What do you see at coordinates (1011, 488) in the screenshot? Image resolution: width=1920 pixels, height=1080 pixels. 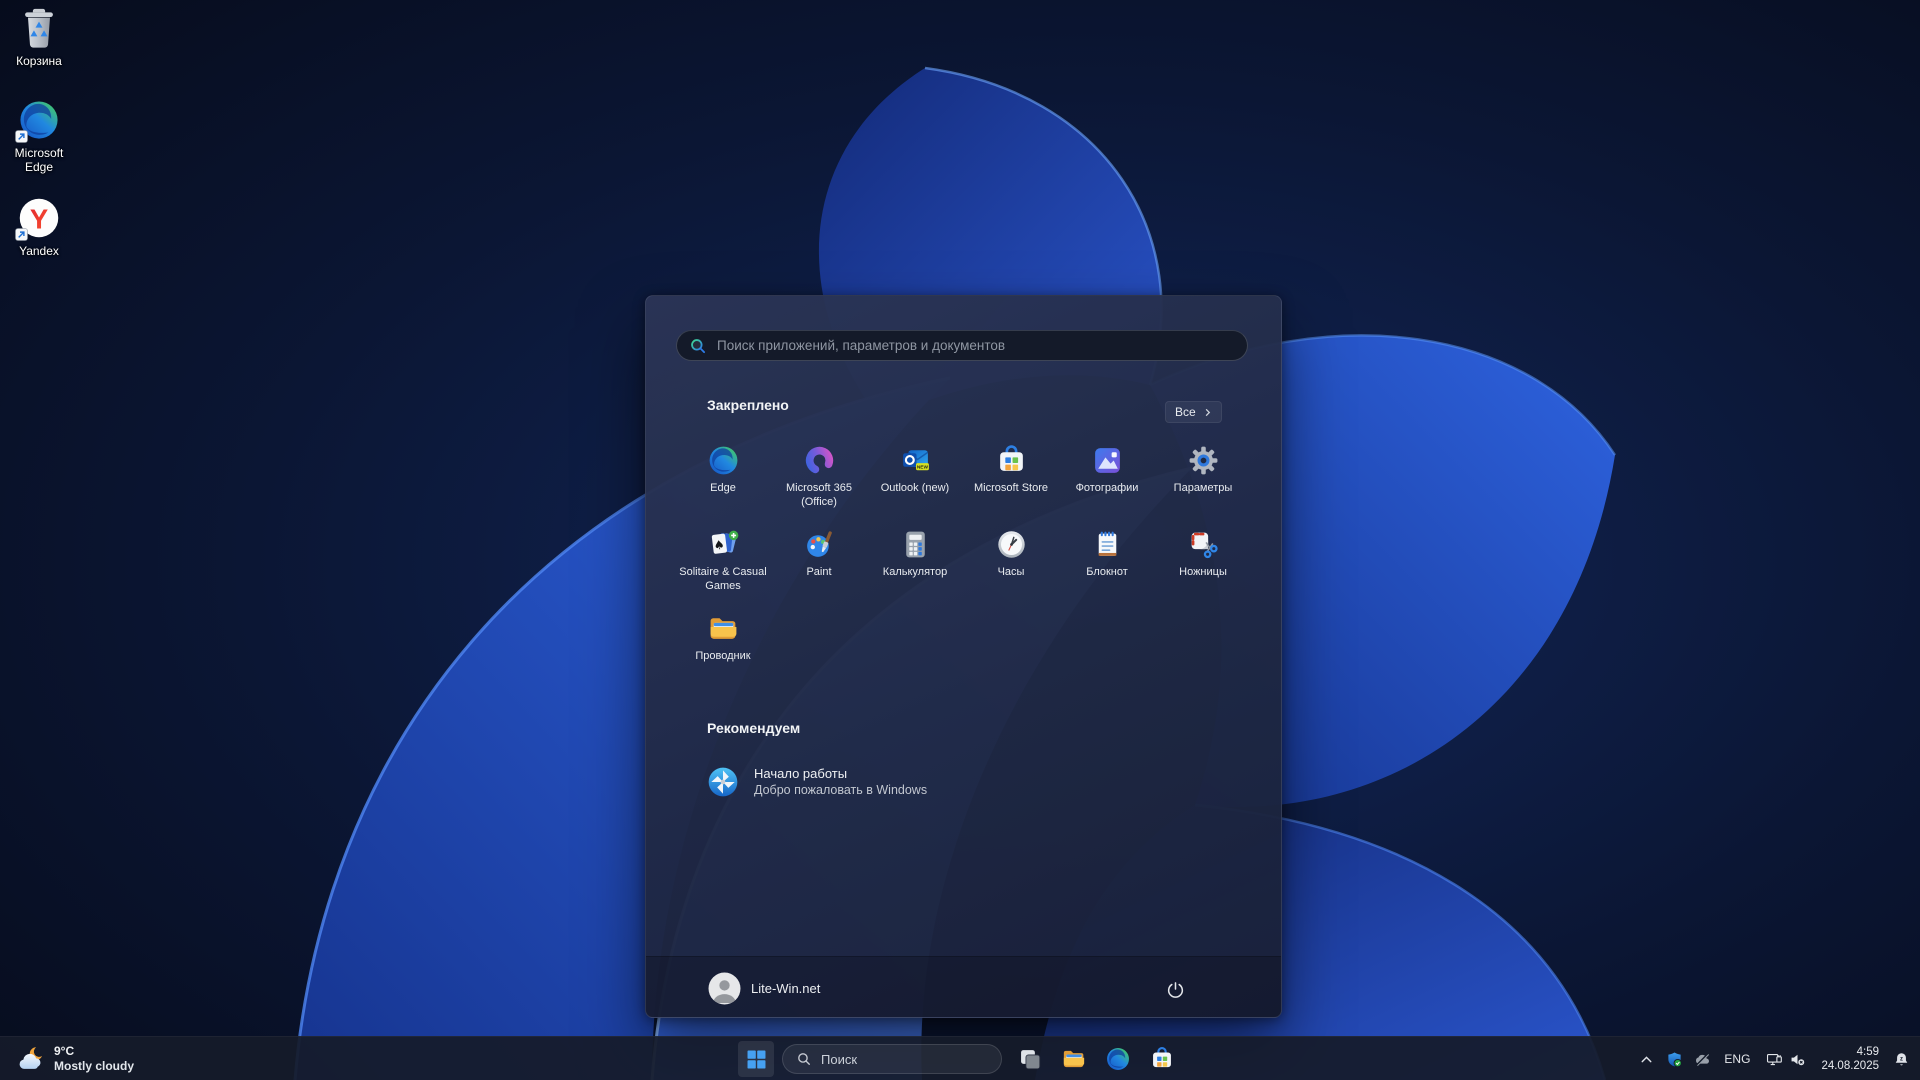 I see `pinned-app-label: Microsoft Store` at bounding box center [1011, 488].